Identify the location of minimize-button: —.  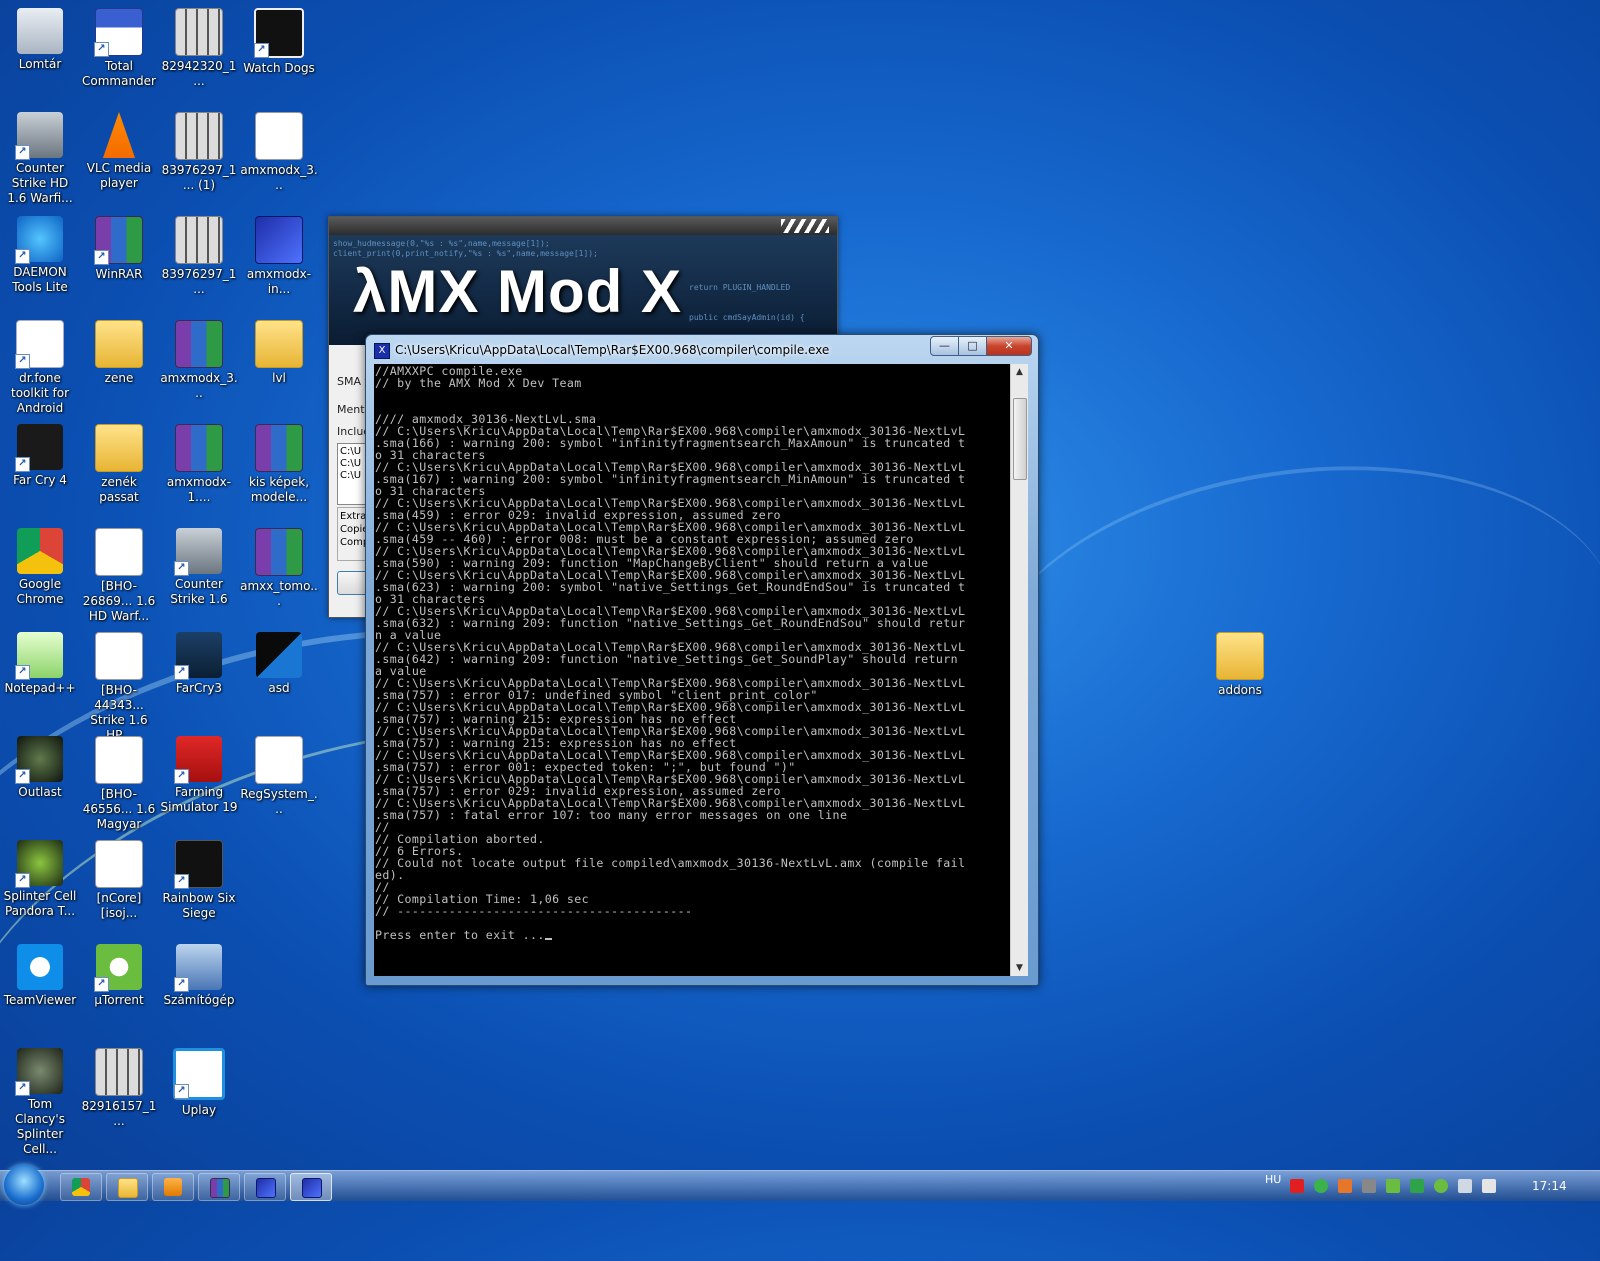
(944, 346).